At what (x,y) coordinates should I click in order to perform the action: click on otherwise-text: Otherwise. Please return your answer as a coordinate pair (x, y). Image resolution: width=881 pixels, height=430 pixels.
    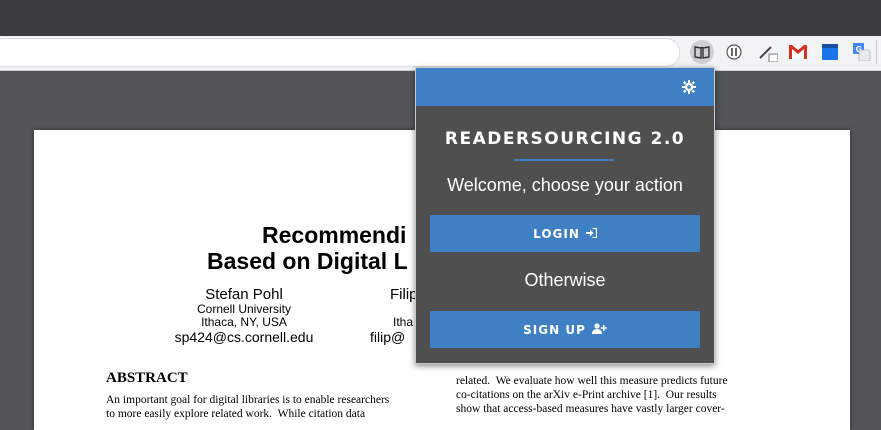
    Looking at the image, I should click on (565, 280).